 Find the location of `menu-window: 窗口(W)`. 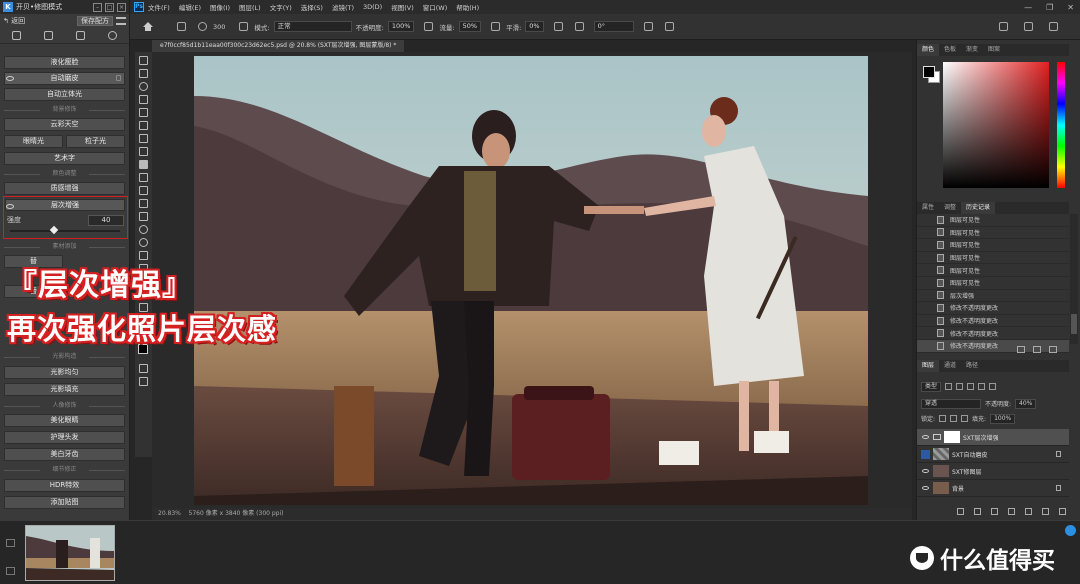

menu-window: 窗口(W) is located at coordinates (435, 7).